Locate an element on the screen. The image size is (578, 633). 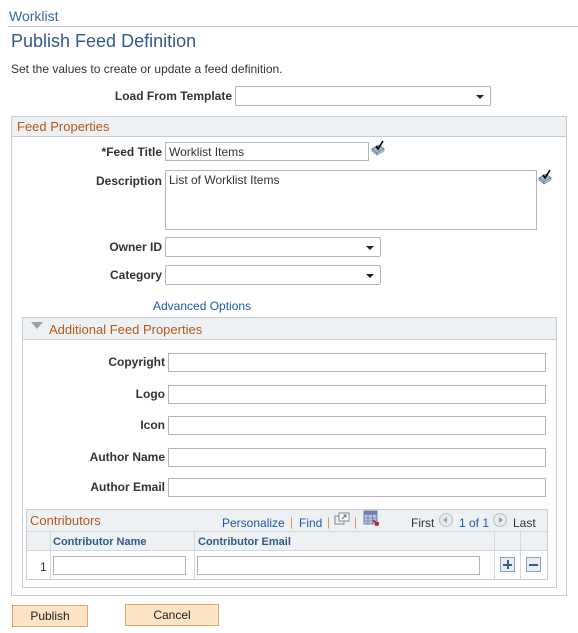
author-email-input is located at coordinates (357, 487).